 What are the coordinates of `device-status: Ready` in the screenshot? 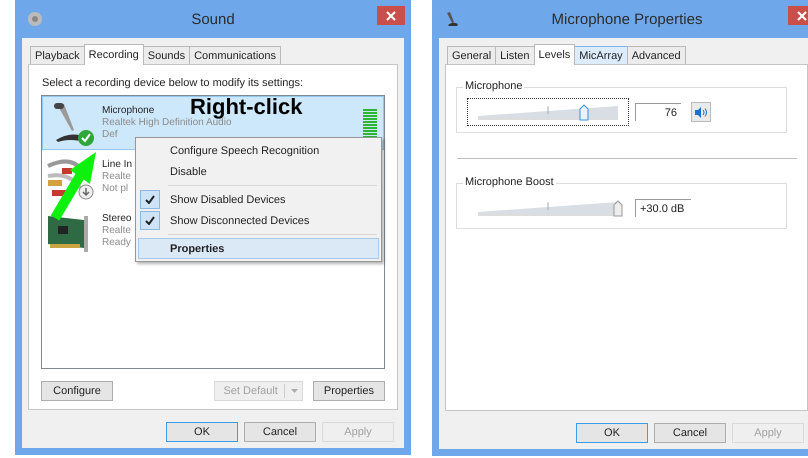 It's located at (116, 243).